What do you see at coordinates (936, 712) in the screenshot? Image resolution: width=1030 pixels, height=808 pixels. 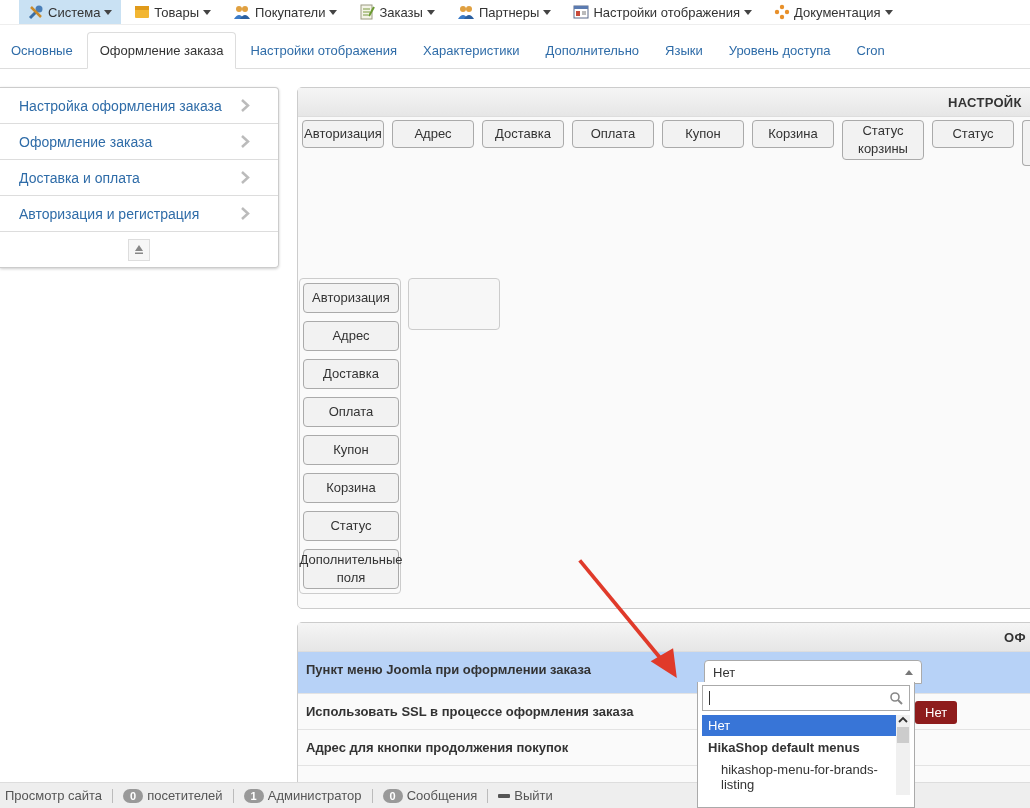 I see `no-button: Нет` at bounding box center [936, 712].